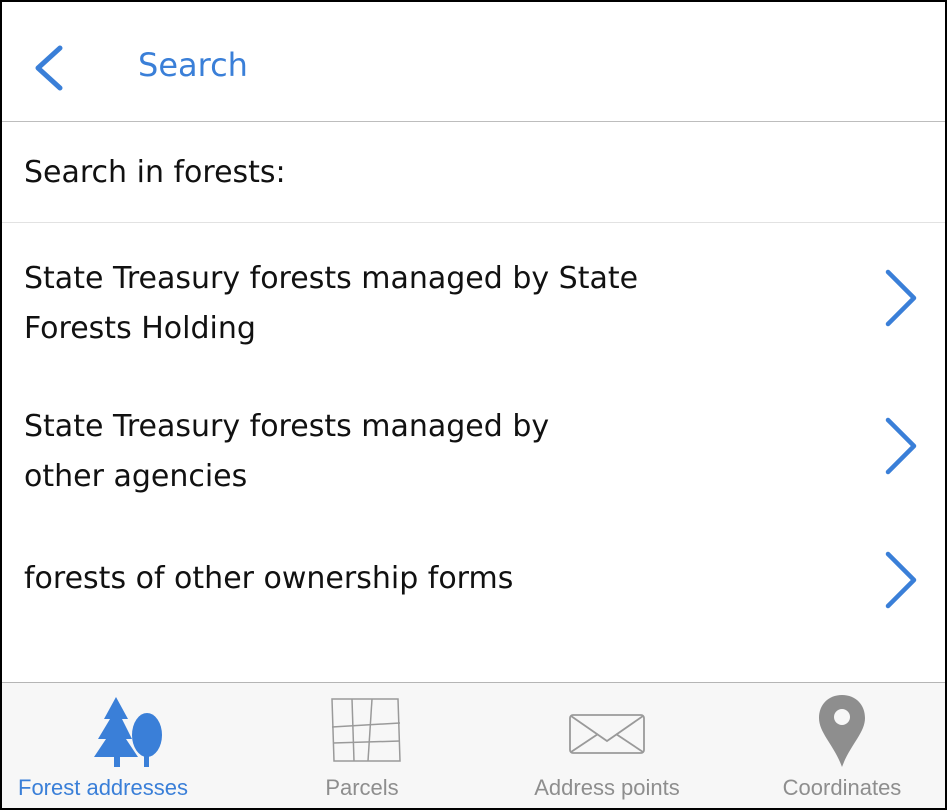 This screenshot has width=947, height=810. I want to click on section-header: Search in forests:, so click(473, 173).